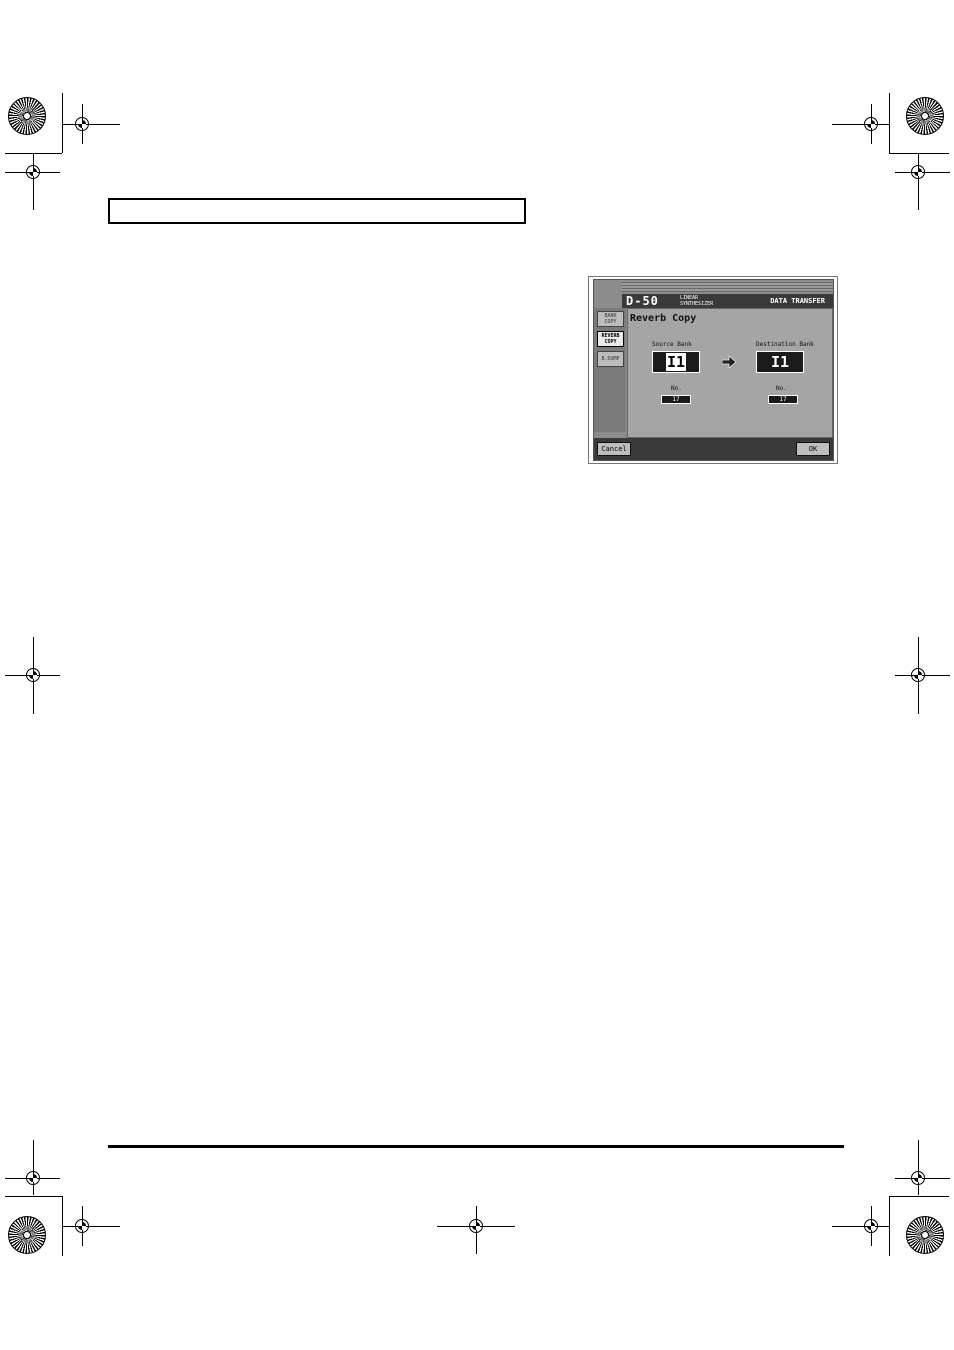 The width and height of the screenshot is (954, 1350). I want to click on destination-bank-field: I1, so click(780, 362).